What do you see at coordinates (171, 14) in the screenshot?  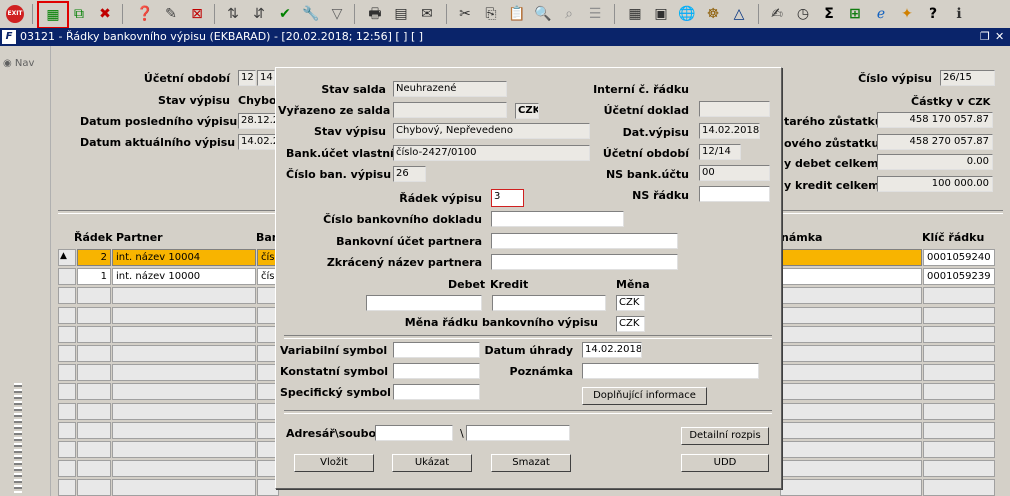 I see `query-edit-button: ✎` at bounding box center [171, 14].